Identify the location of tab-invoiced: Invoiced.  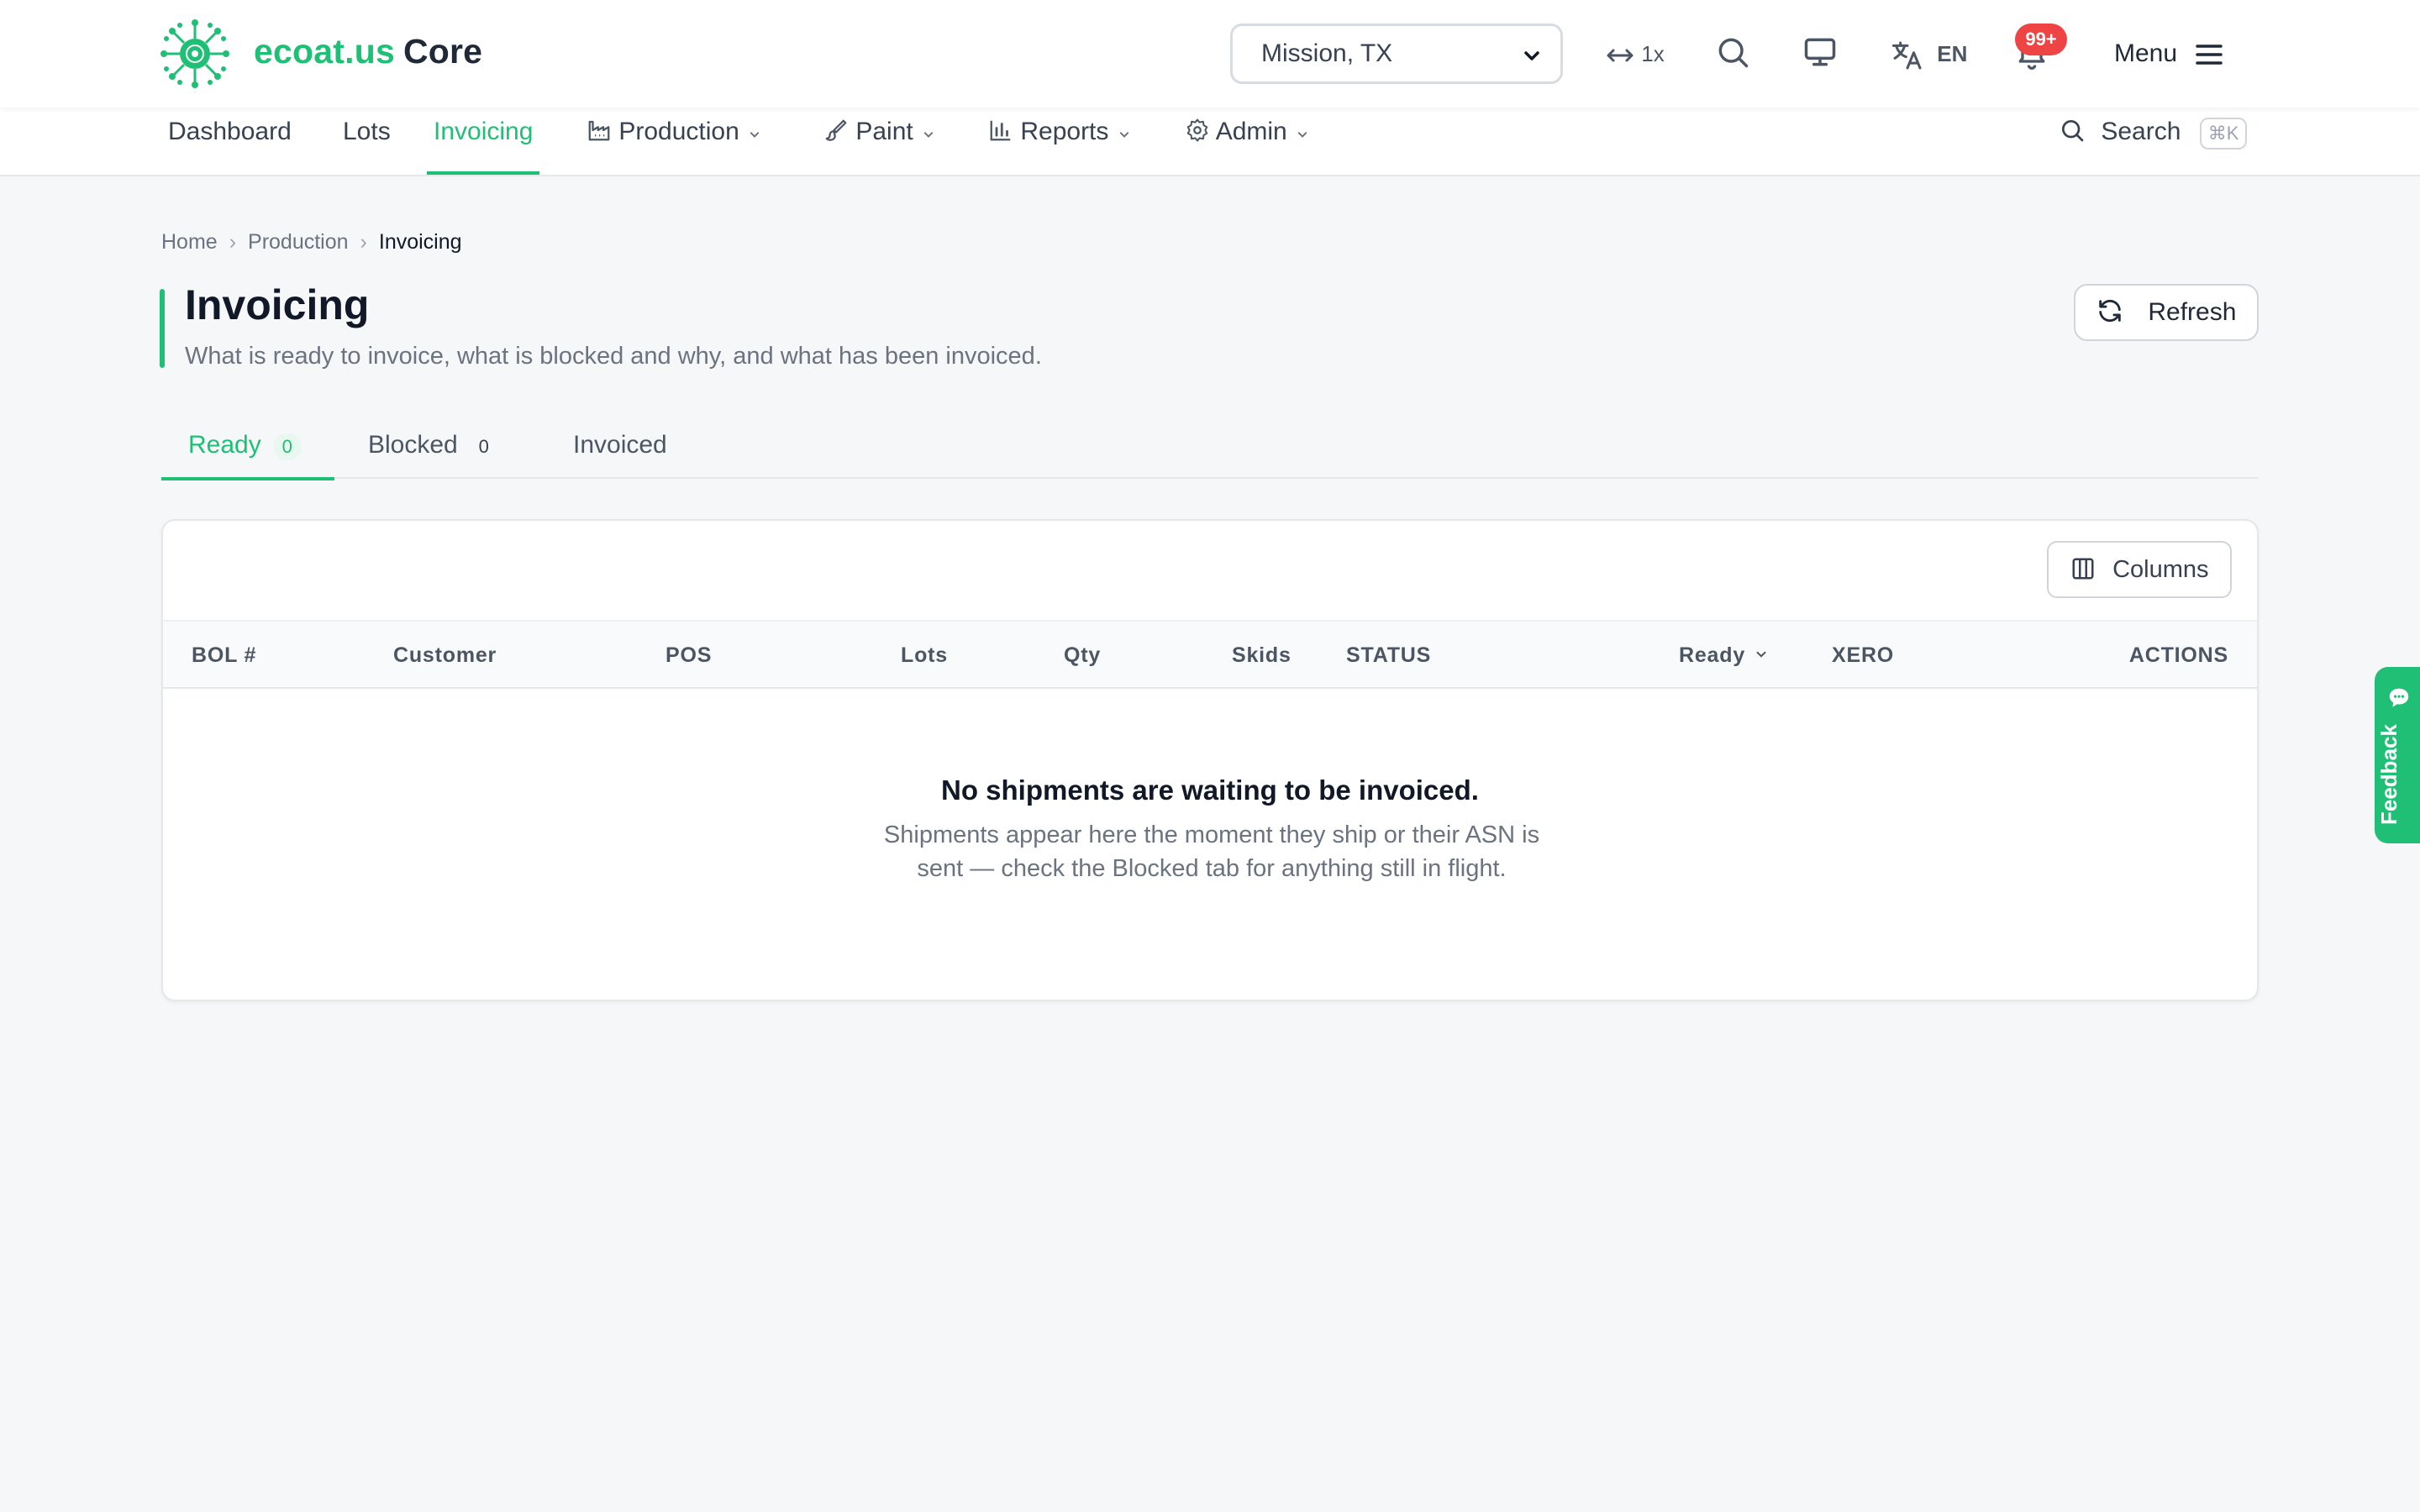
(620, 453).